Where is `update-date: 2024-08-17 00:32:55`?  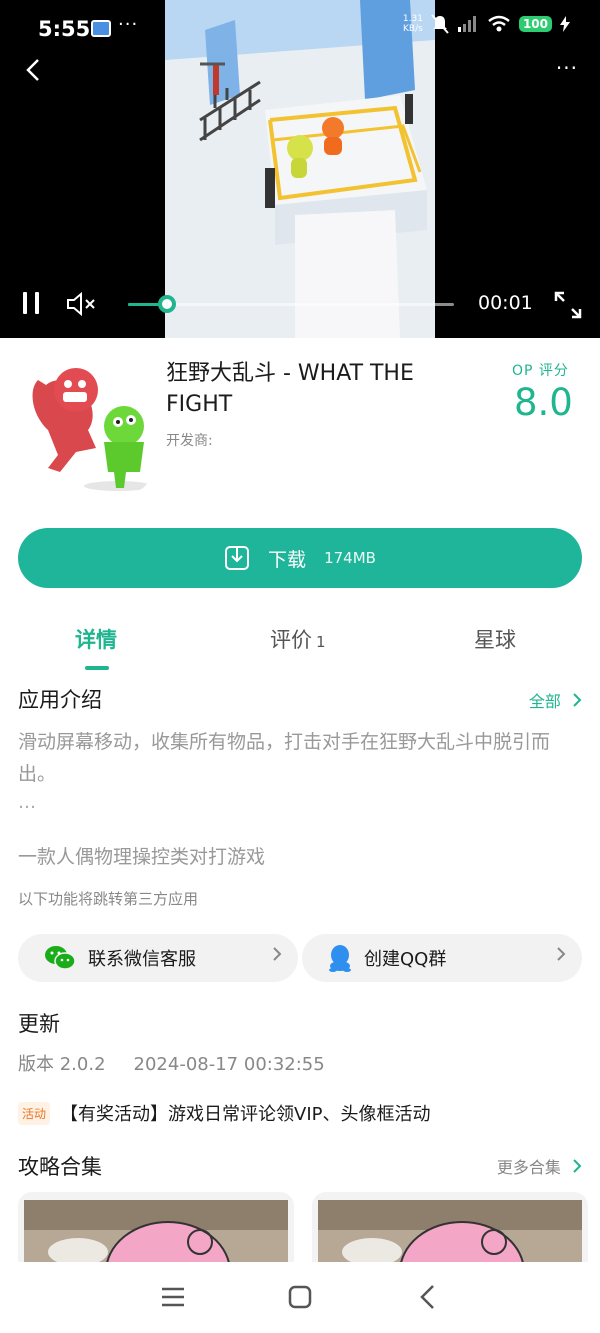
update-date: 2024-08-17 00:32:55 is located at coordinates (229, 1064).